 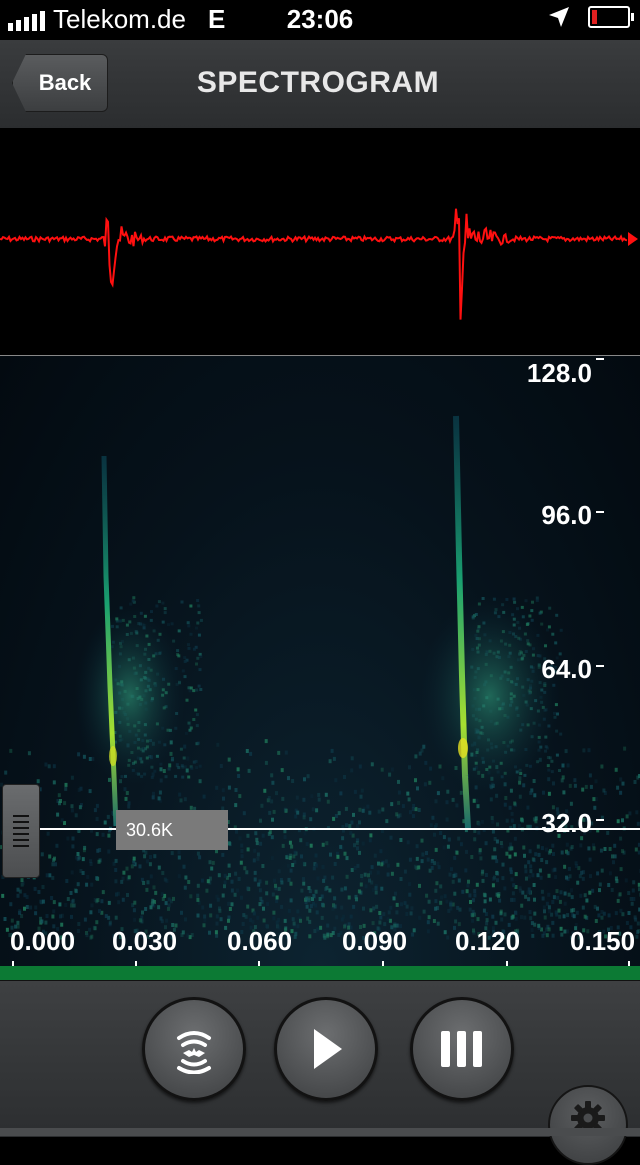 I want to click on playback-timeline, so click(x=320, y=973).